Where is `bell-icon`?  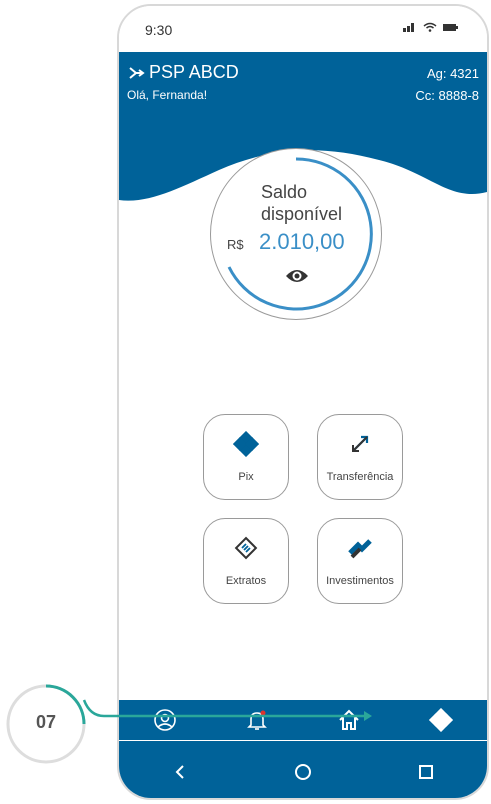 bell-icon is located at coordinates (257, 720).